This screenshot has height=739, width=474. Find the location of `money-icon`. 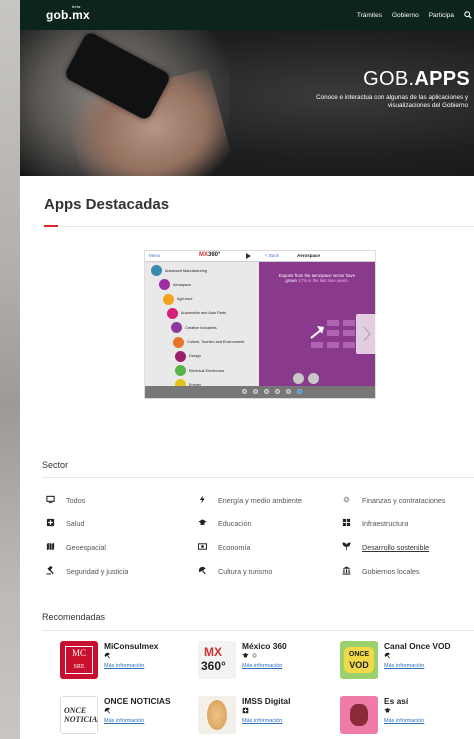

money-icon is located at coordinates (202, 546).